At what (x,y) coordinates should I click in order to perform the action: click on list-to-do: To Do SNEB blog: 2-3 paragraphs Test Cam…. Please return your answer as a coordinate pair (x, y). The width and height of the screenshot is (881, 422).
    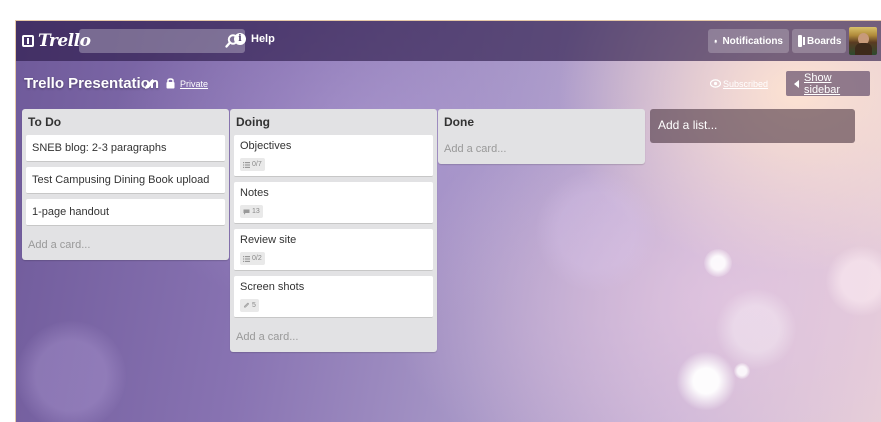
    Looking at the image, I should click on (125, 184).